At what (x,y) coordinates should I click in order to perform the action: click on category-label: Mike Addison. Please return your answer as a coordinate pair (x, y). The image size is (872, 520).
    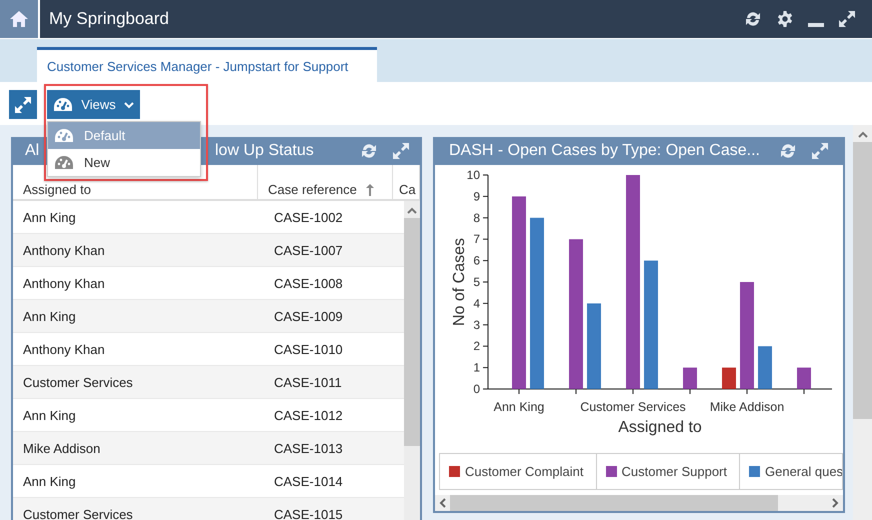
    Looking at the image, I should click on (747, 407).